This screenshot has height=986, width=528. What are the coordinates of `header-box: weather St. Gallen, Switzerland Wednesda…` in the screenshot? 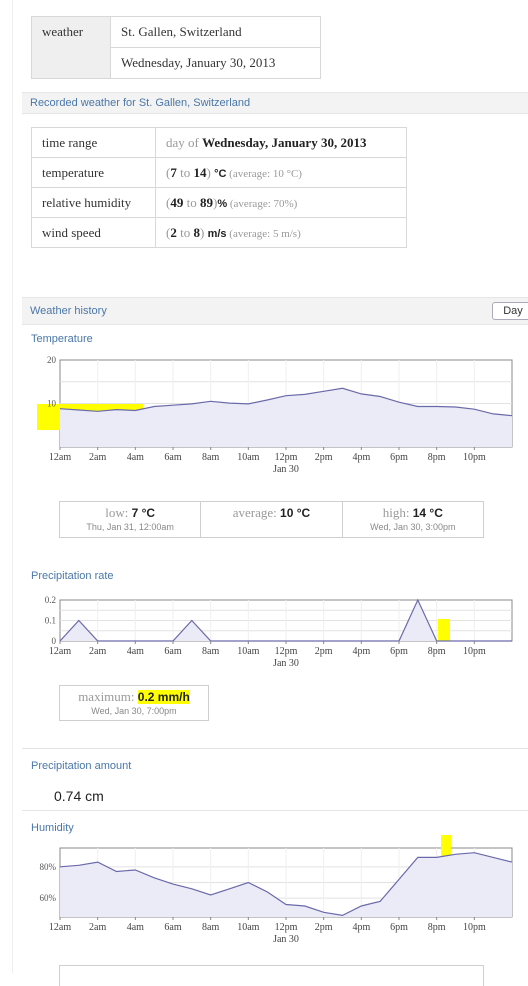 It's located at (176, 47).